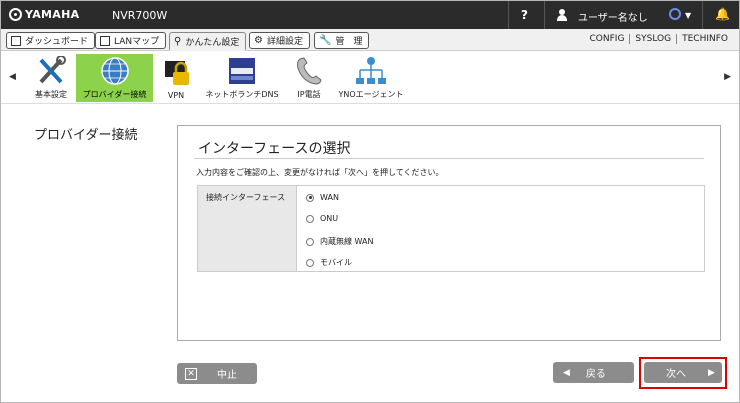 The image size is (740, 403). I want to click on arrow-right-icon: ▶, so click(711, 372).